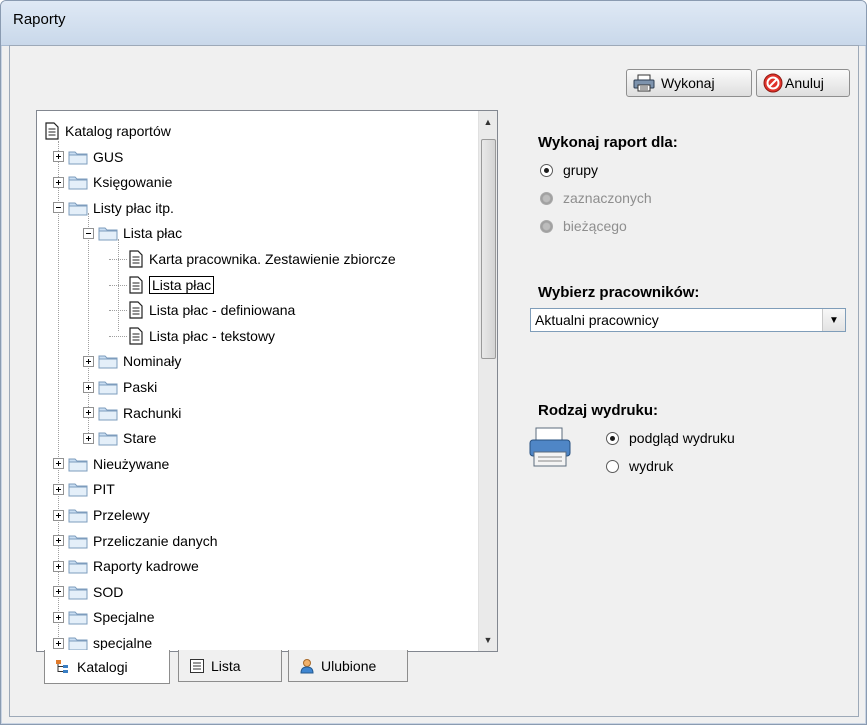  I want to click on title-bar: Raporty, so click(433, 23).